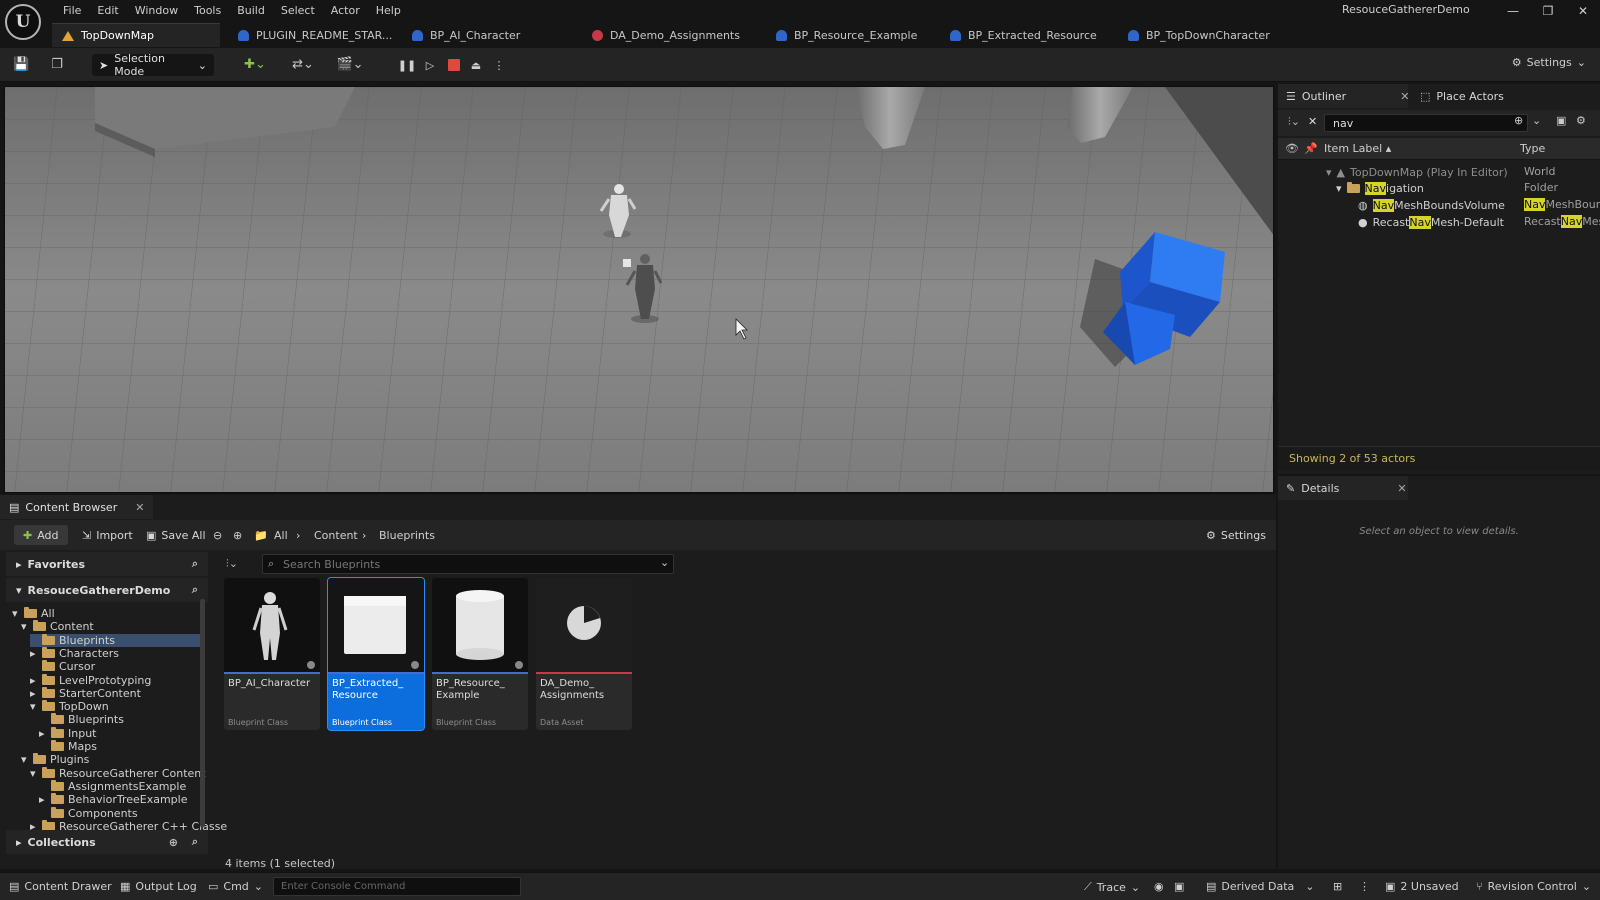 The height and width of the screenshot is (900, 1600). Describe the element at coordinates (55, 759) in the screenshot. I see `folder-tree-item: ▾ Plugins` at that location.